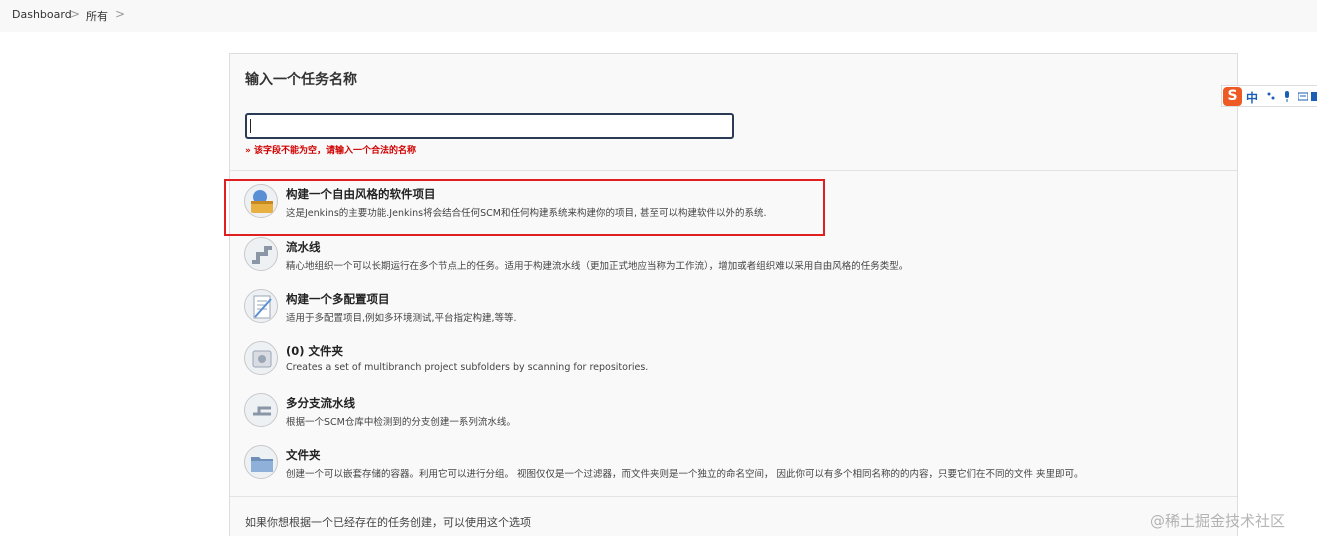  What do you see at coordinates (338, 299) in the screenshot?
I see `job-type-title: 构建一个多配置项目` at bounding box center [338, 299].